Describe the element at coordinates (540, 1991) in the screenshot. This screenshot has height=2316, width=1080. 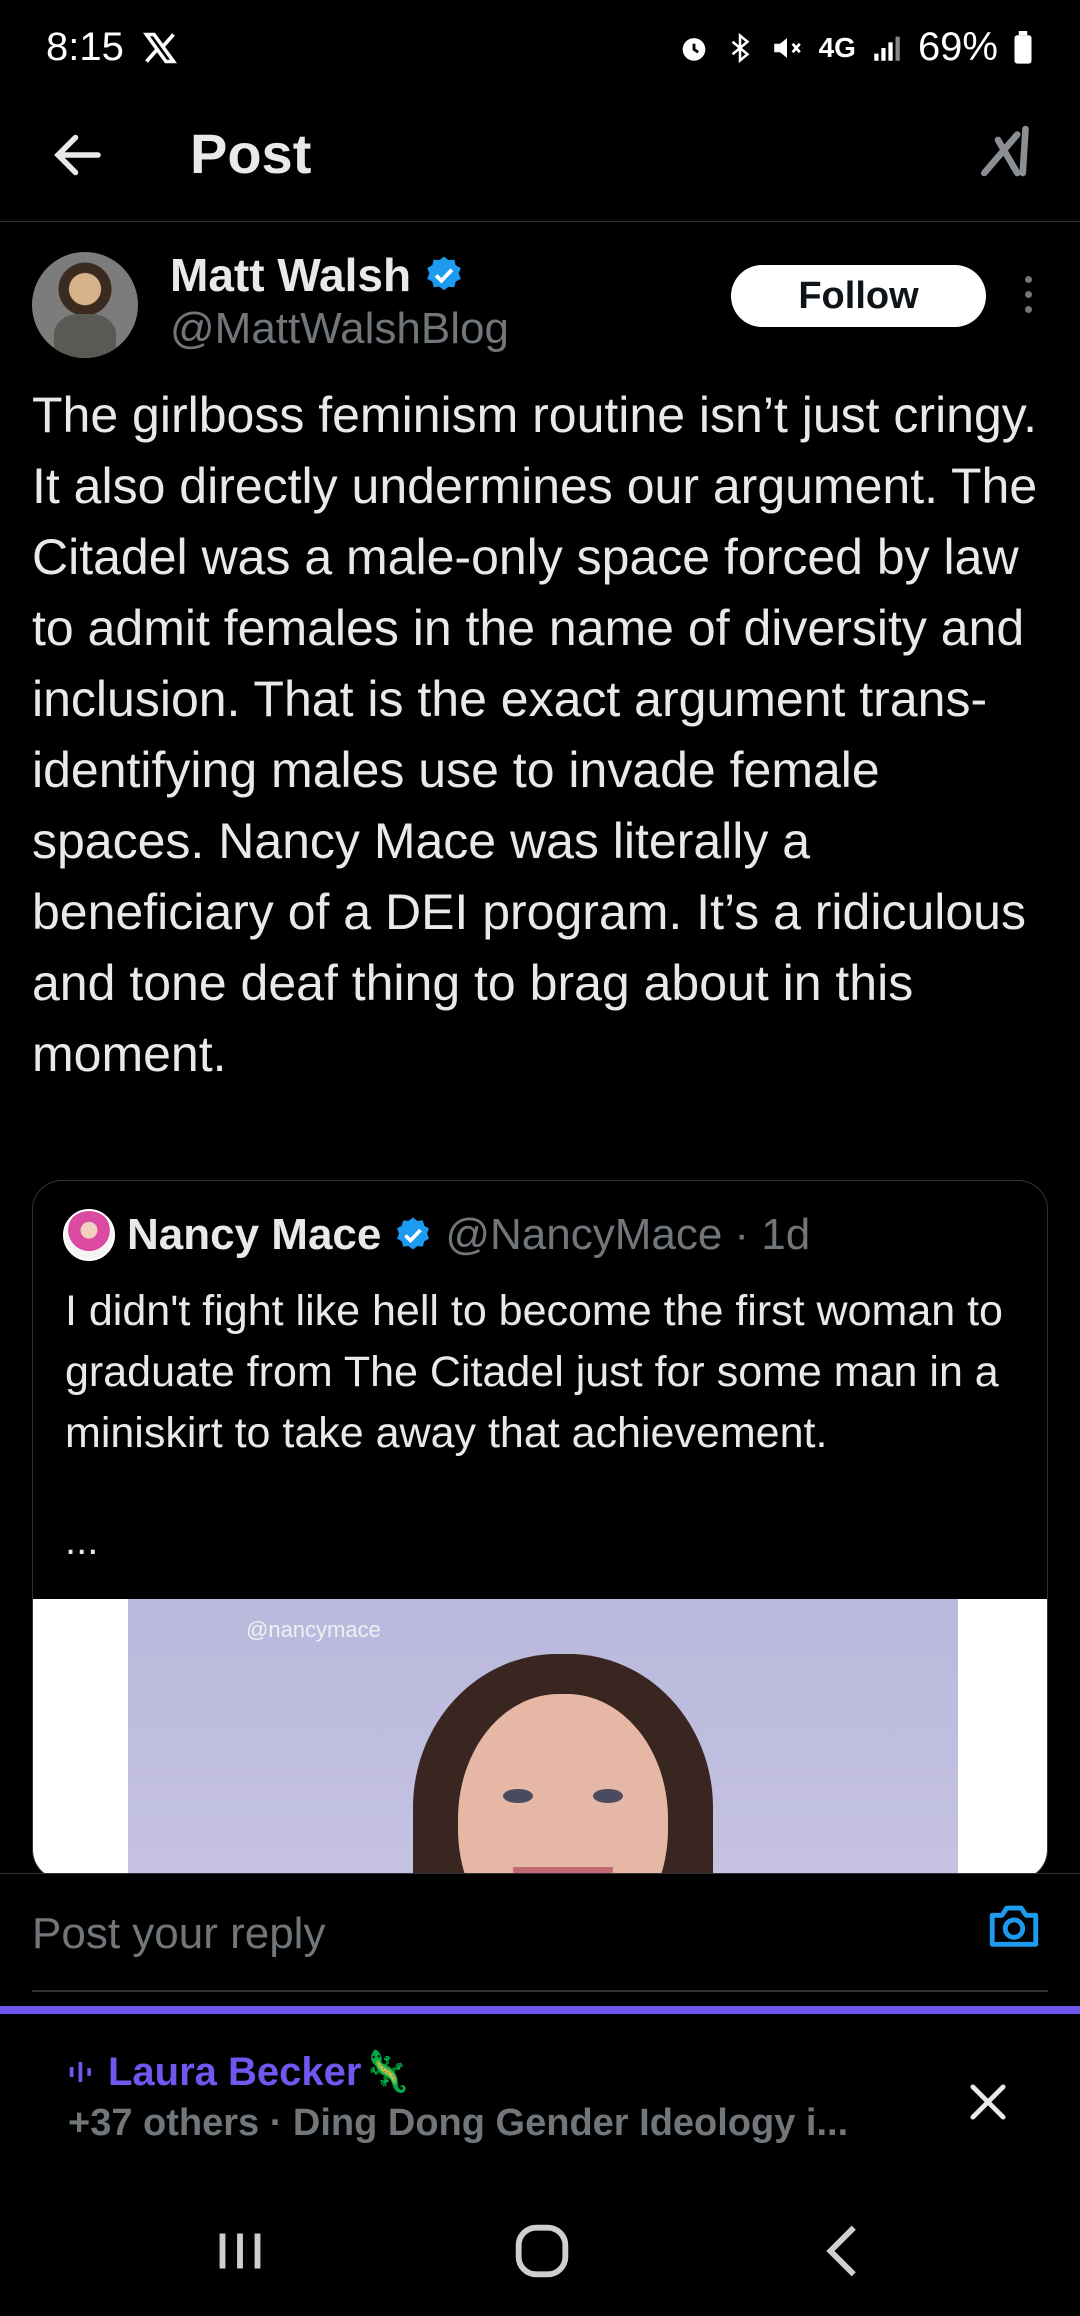
I see `reply-divider` at that location.